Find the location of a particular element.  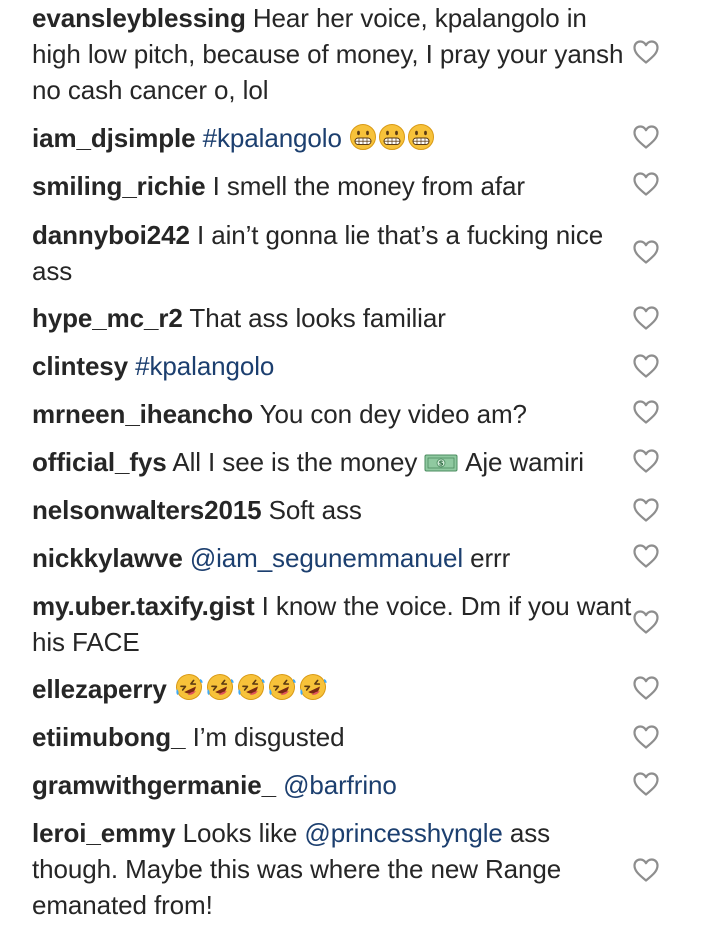

comment-row: ellezaperry is located at coordinates (376, 691).